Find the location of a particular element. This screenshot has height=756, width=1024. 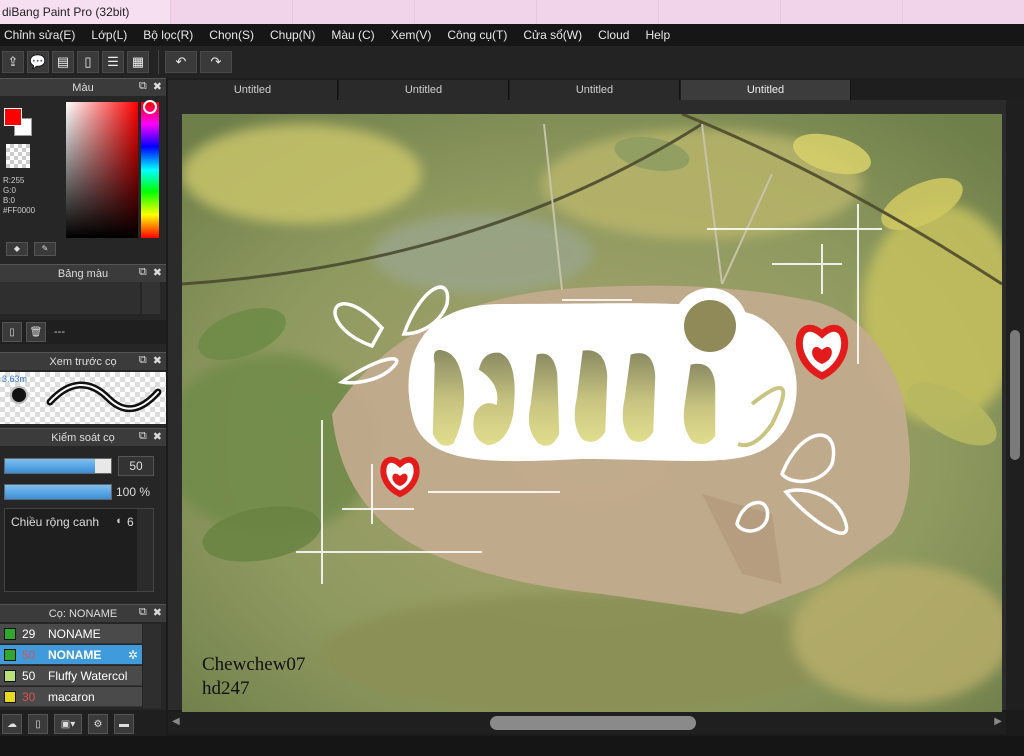

brush-name: macaron is located at coordinates (71, 696).